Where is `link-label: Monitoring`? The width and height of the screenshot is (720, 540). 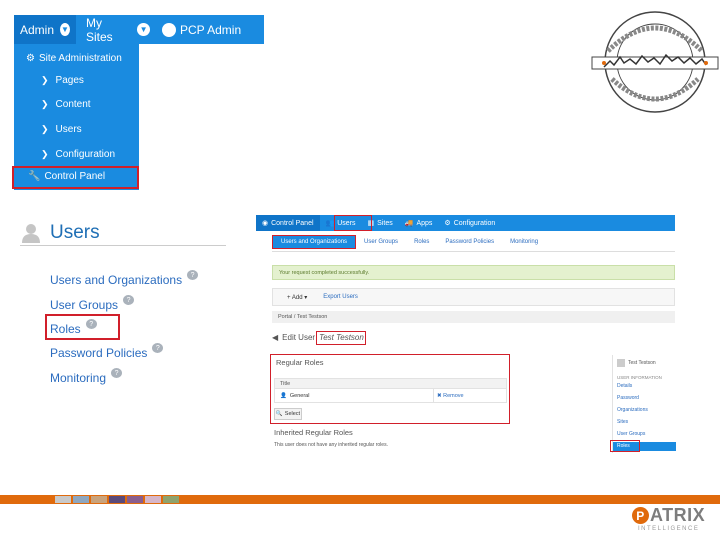
link-label: Monitoring is located at coordinates (78, 378).